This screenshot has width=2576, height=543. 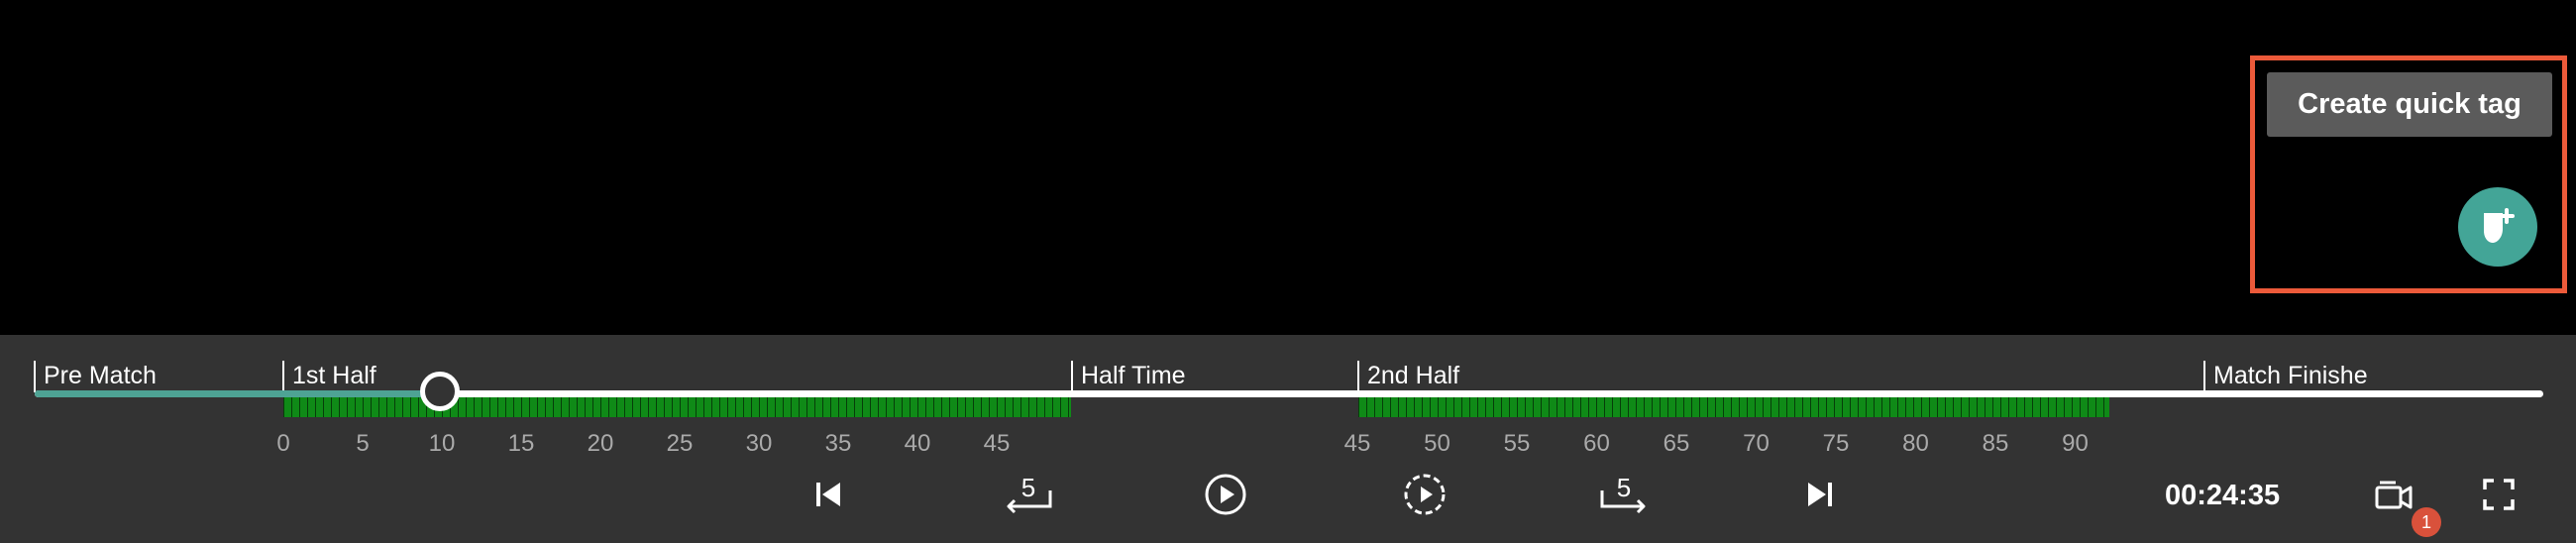 What do you see at coordinates (2223, 496) in the screenshot?
I see `current-time: 00:24:35` at bounding box center [2223, 496].